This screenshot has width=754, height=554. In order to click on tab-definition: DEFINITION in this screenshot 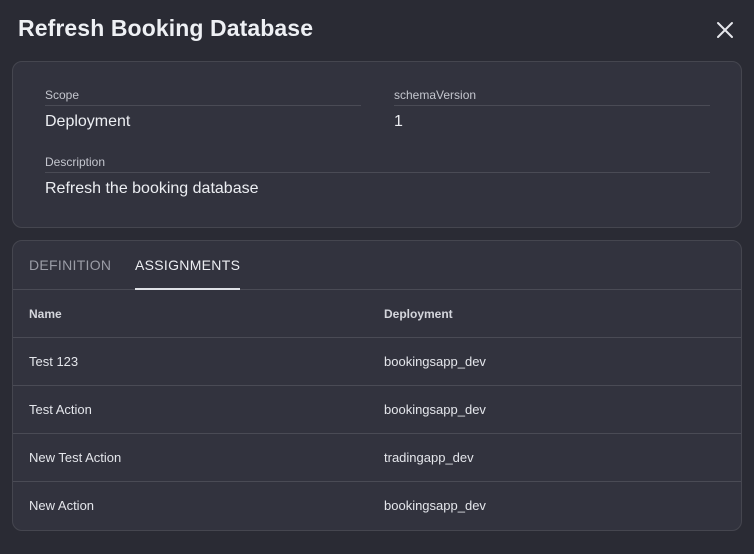, I will do `click(70, 265)`.